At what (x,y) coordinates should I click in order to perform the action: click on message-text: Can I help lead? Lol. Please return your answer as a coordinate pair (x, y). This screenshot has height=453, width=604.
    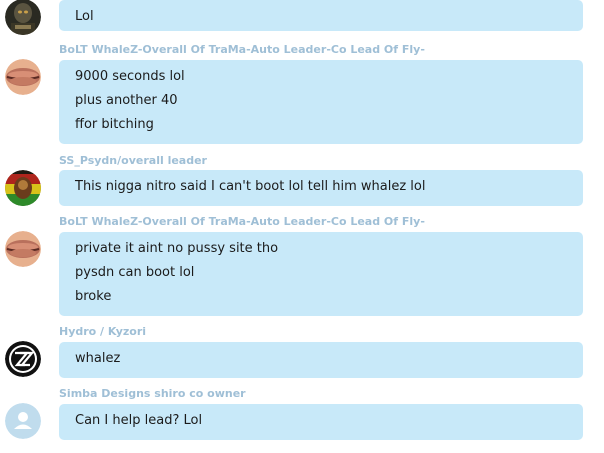
    Looking at the image, I should click on (139, 420).